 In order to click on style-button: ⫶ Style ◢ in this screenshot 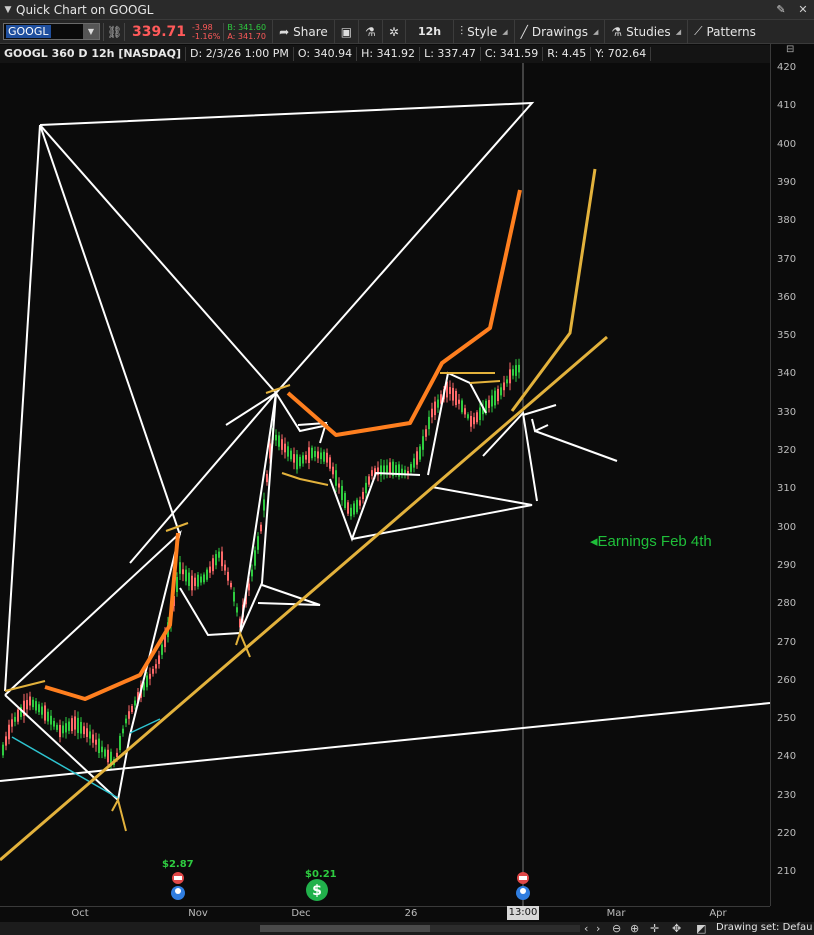, I will do `click(483, 31)`.